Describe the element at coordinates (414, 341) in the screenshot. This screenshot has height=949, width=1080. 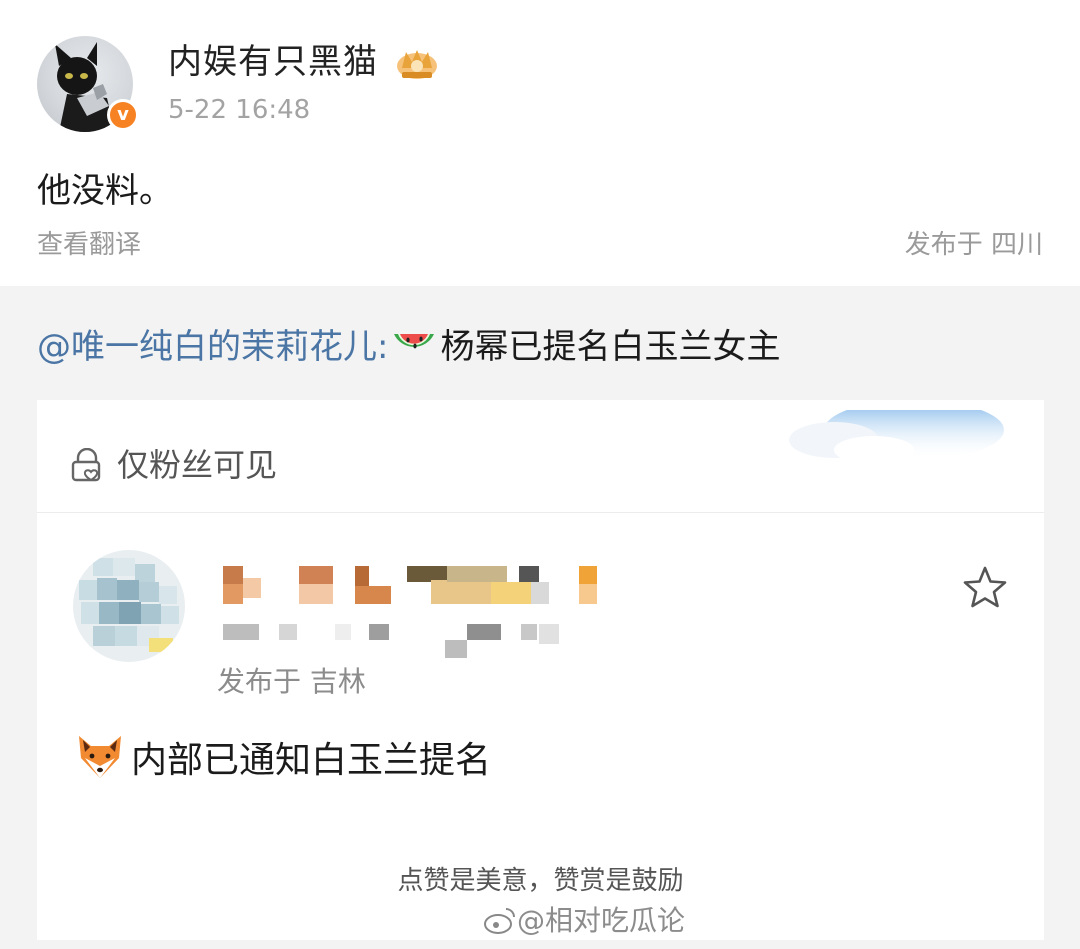
I see `watermelon-icon` at that location.